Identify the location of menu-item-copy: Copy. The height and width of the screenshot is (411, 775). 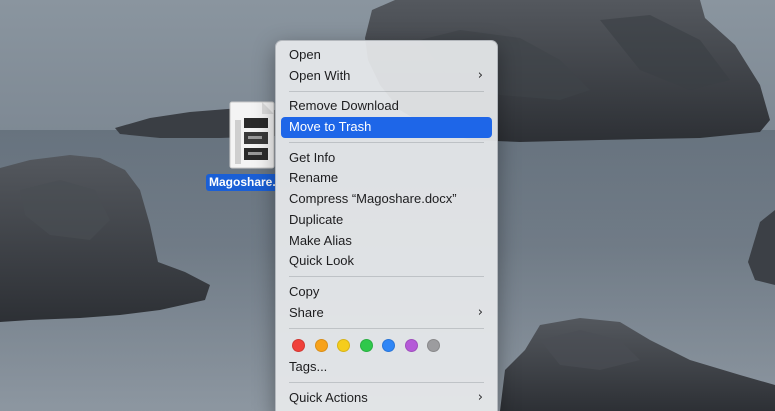
(386, 292).